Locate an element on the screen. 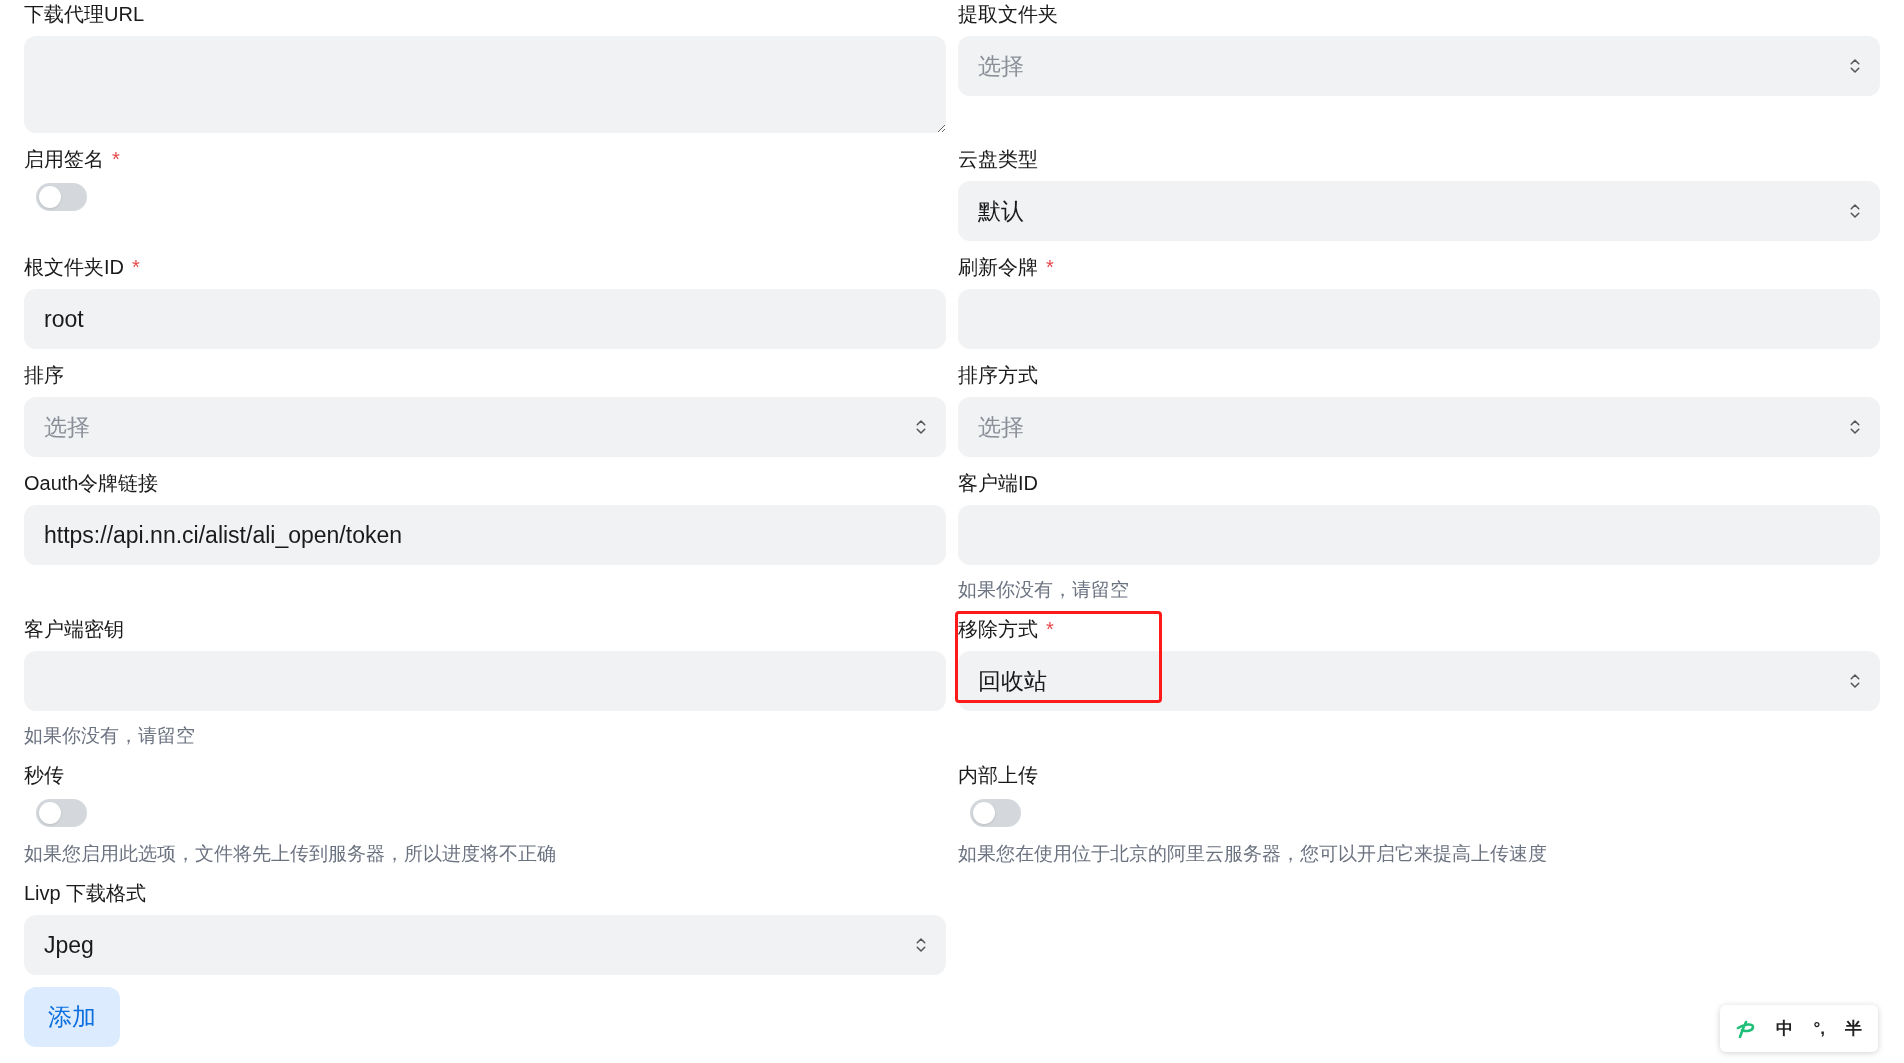 This screenshot has width=1904, height=1063. textarea-field is located at coordinates (485, 84).